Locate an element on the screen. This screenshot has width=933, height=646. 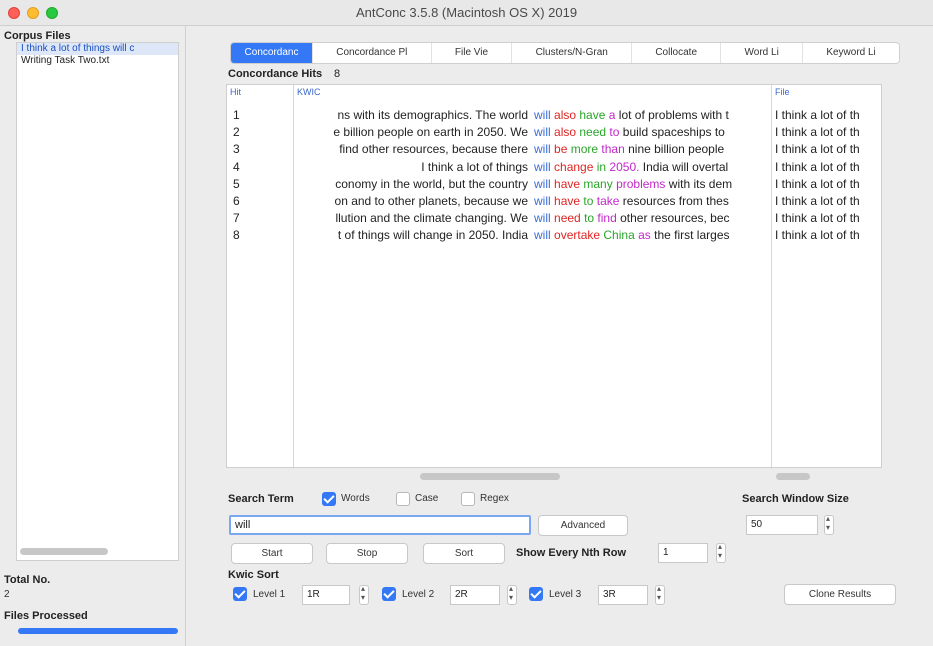
tab-file-view: File Vie is located at coordinates (472, 53).